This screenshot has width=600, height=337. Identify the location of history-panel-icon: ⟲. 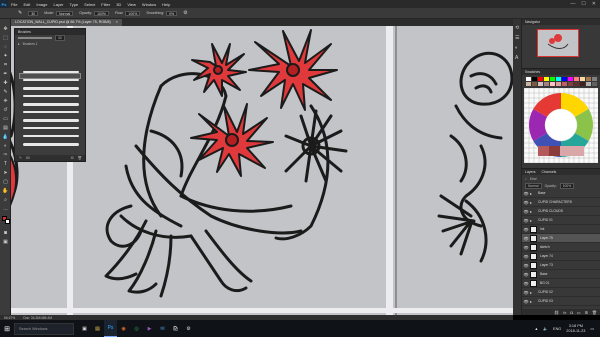
(517, 28).